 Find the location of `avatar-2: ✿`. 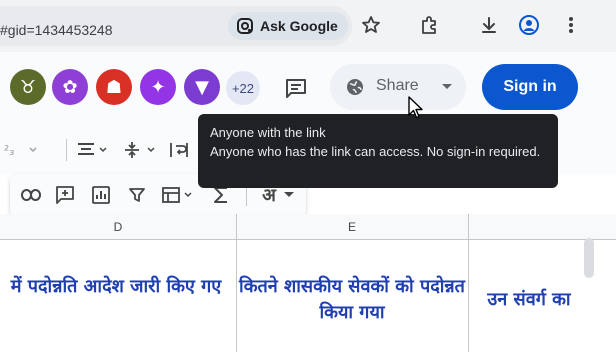

avatar-2: ✿ is located at coordinates (70, 87).